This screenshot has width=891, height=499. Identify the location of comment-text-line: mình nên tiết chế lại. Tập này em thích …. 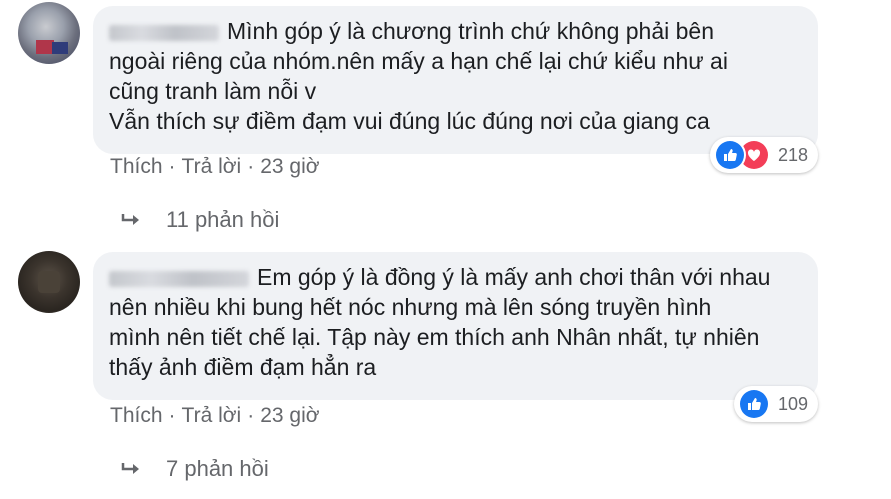
(434, 337).